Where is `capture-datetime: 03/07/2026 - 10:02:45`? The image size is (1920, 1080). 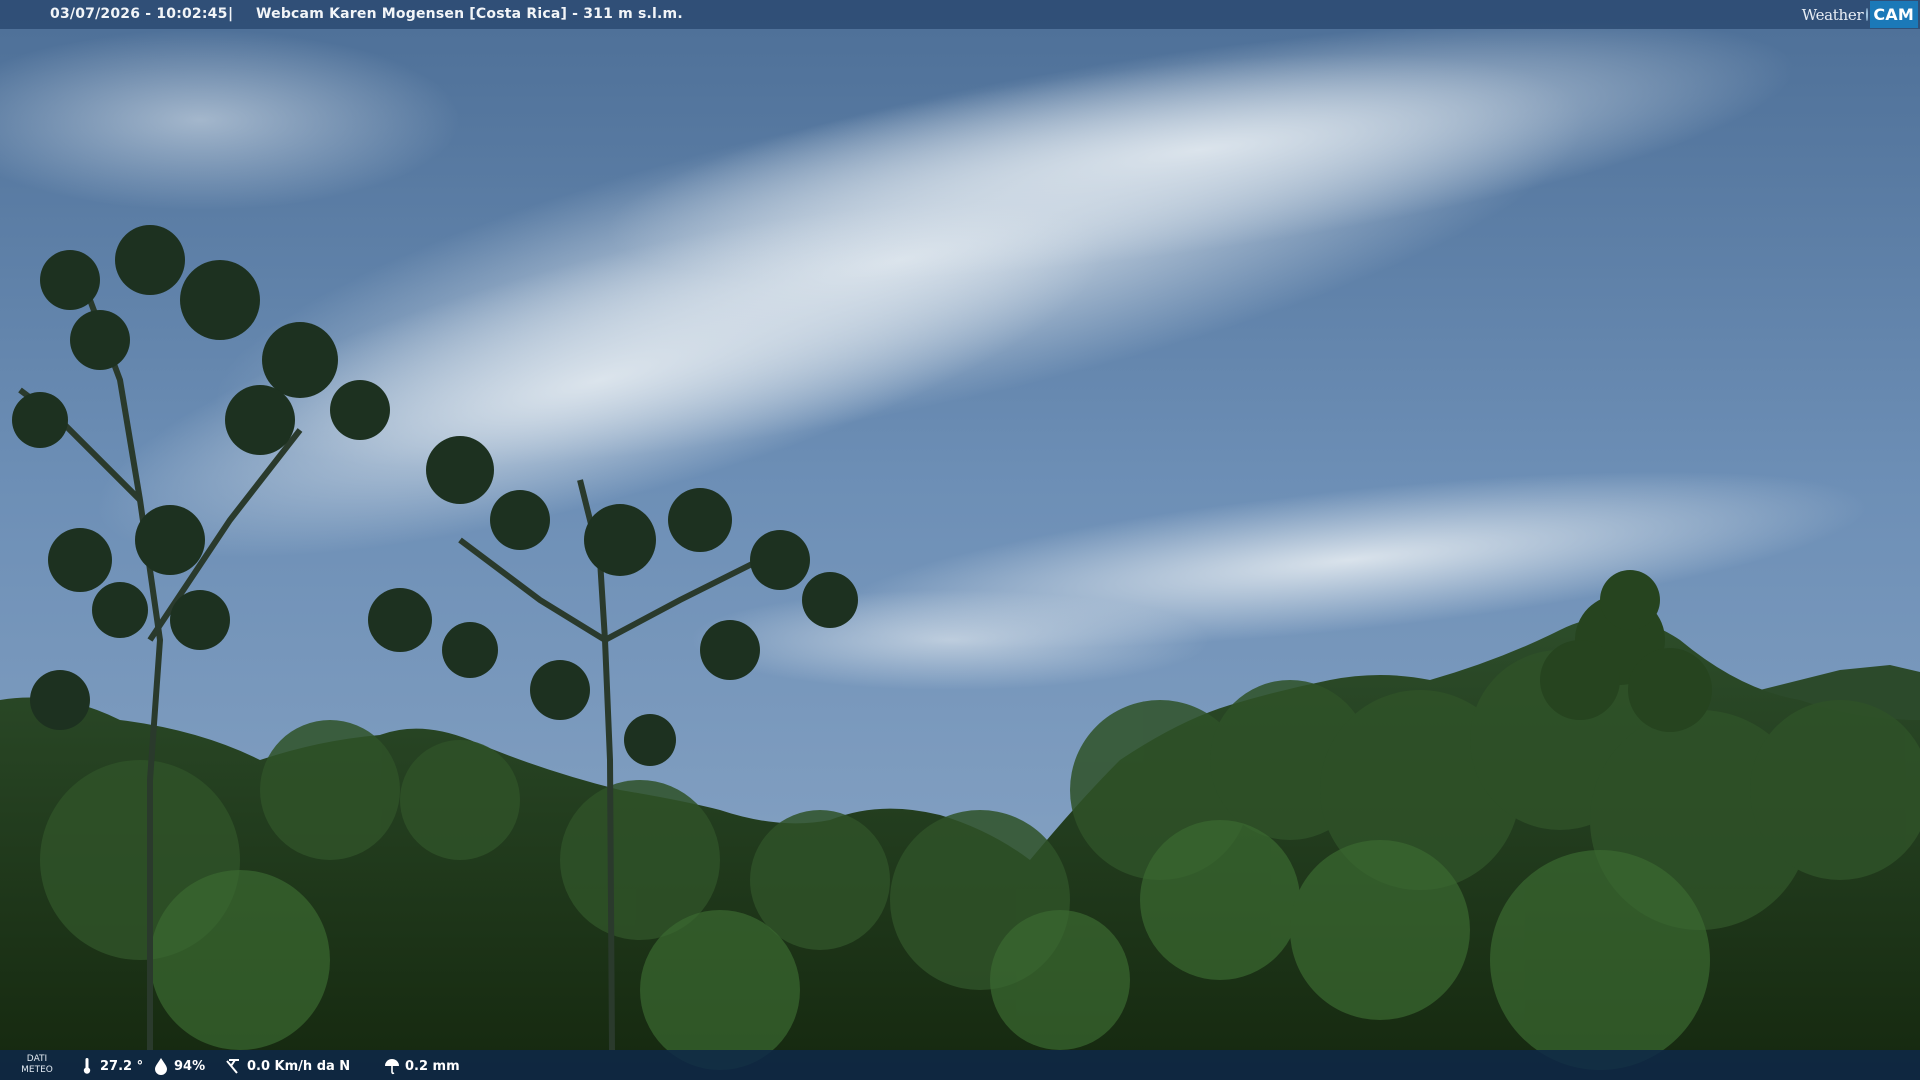
capture-datetime: 03/07/2026 - 10:02:45 is located at coordinates (139, 14).